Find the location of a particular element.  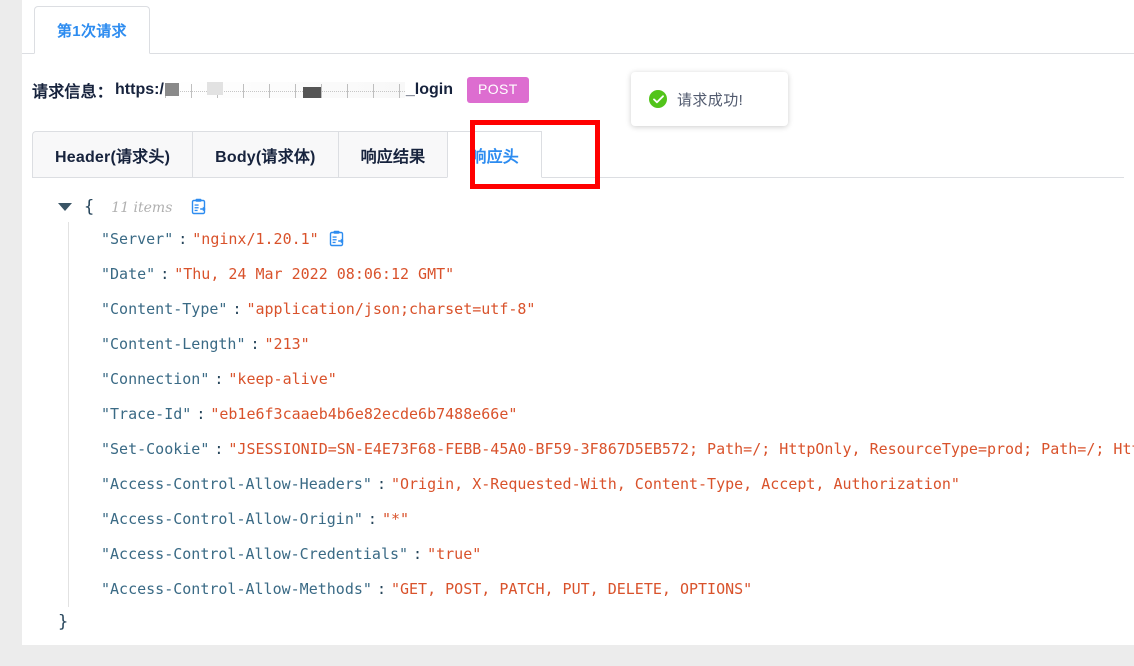

json-items-count: 11 items is located at coordinates (142, 208).